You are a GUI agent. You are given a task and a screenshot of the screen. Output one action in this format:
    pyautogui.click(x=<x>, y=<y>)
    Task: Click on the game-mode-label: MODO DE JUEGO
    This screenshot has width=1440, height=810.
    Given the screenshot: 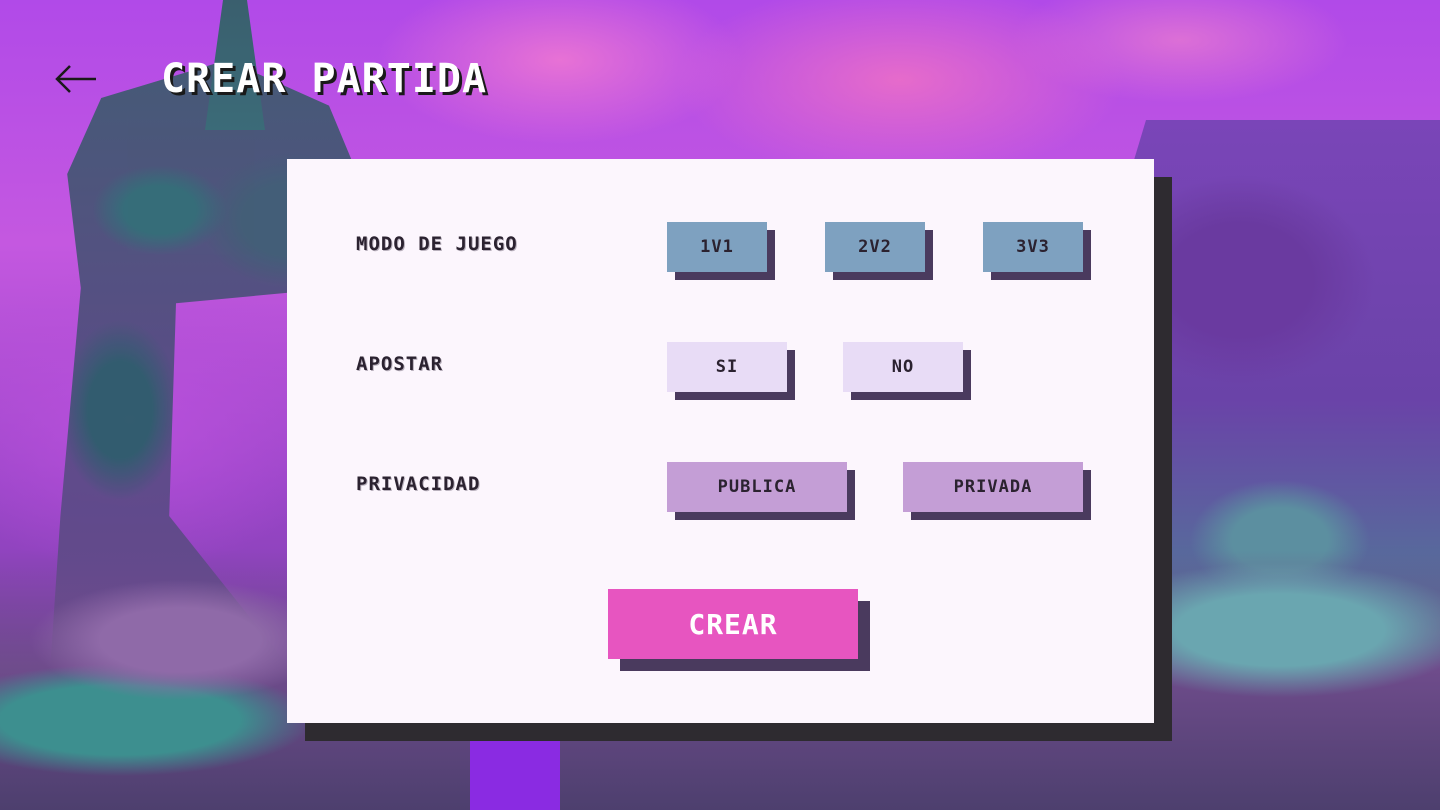 What is the action you would take?
    pyautogui.click(x=437, y=244)
    